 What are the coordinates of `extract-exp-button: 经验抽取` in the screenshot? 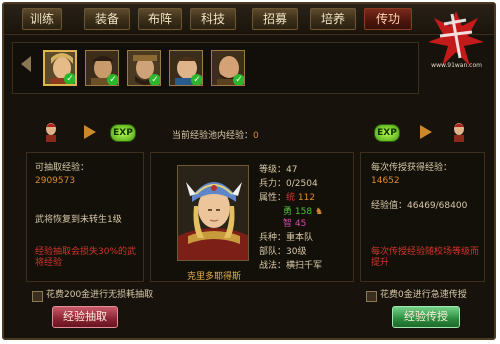 It's located at (85, 317).